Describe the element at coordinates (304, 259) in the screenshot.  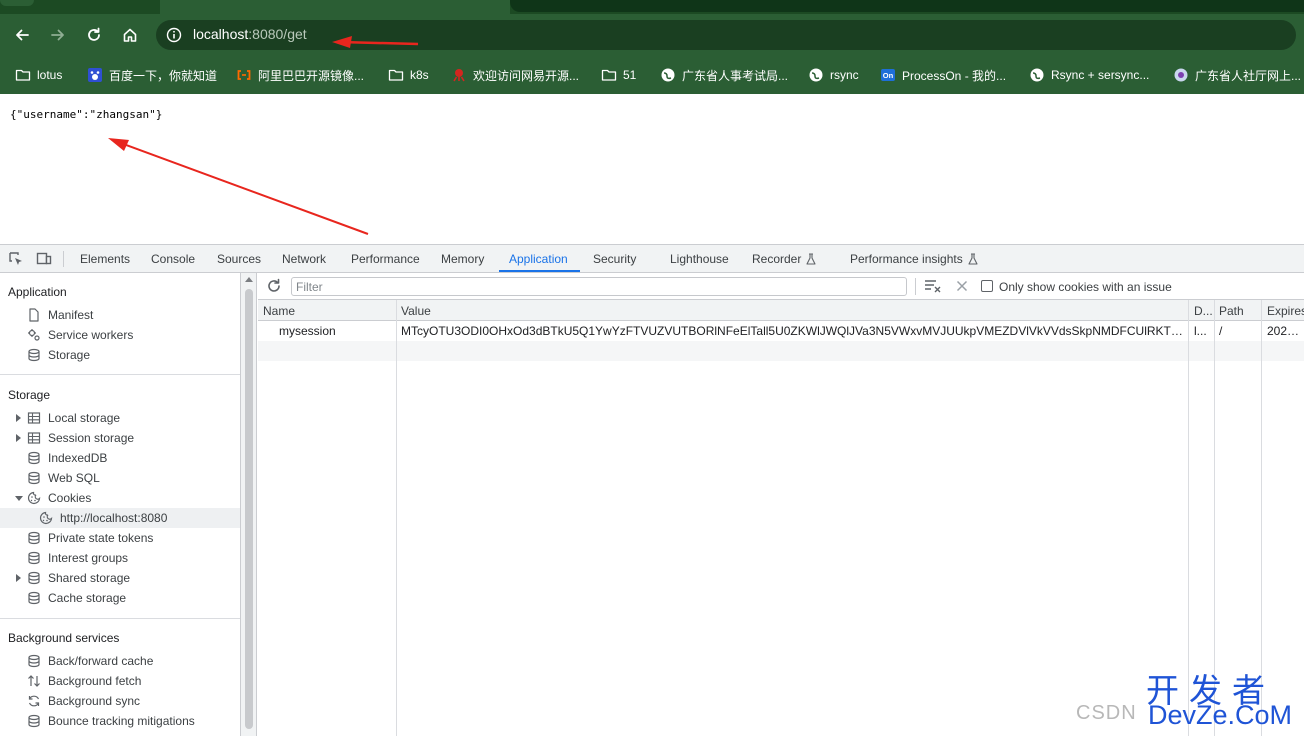
I see `tab-network: Network` at that location.